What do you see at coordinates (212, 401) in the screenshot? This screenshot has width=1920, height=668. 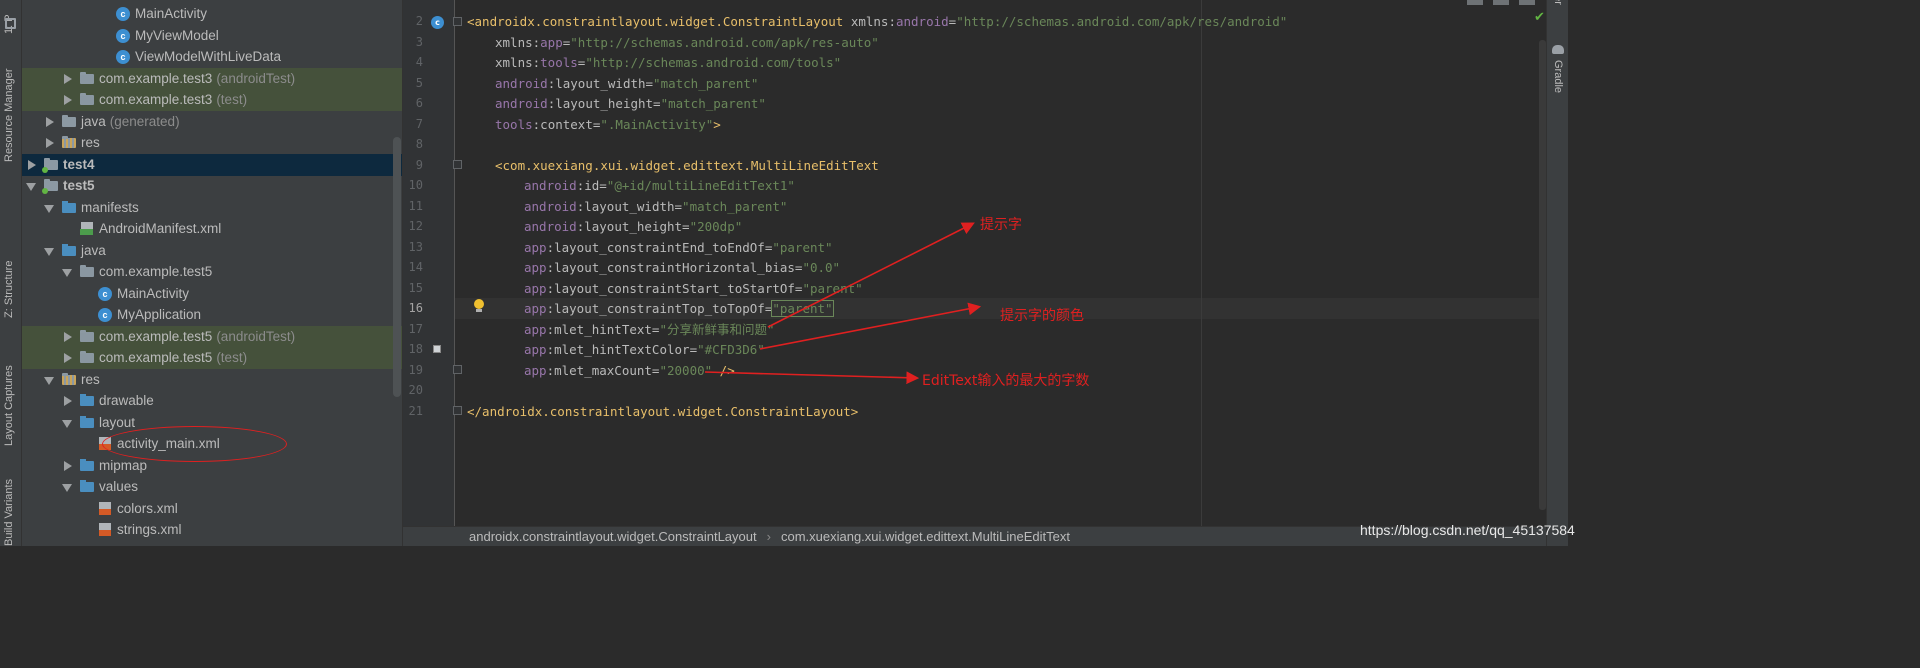 I see `tree-row: drawable` at bounding box center [212, 401].